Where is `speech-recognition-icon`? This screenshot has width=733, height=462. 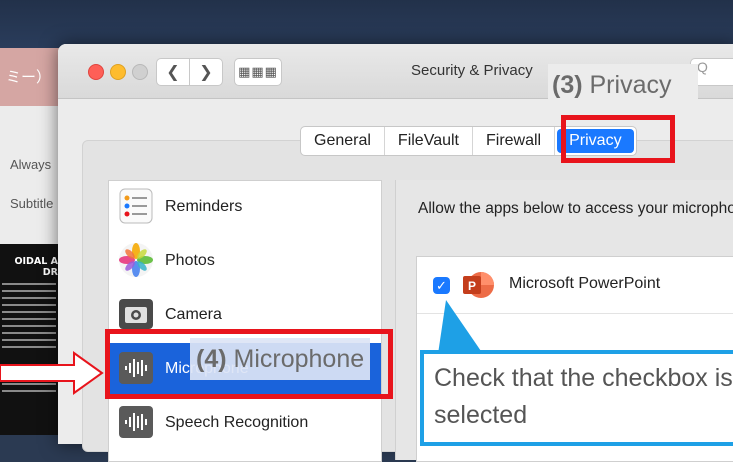 speech-recognition-icon is located at coordinates (136, 422).